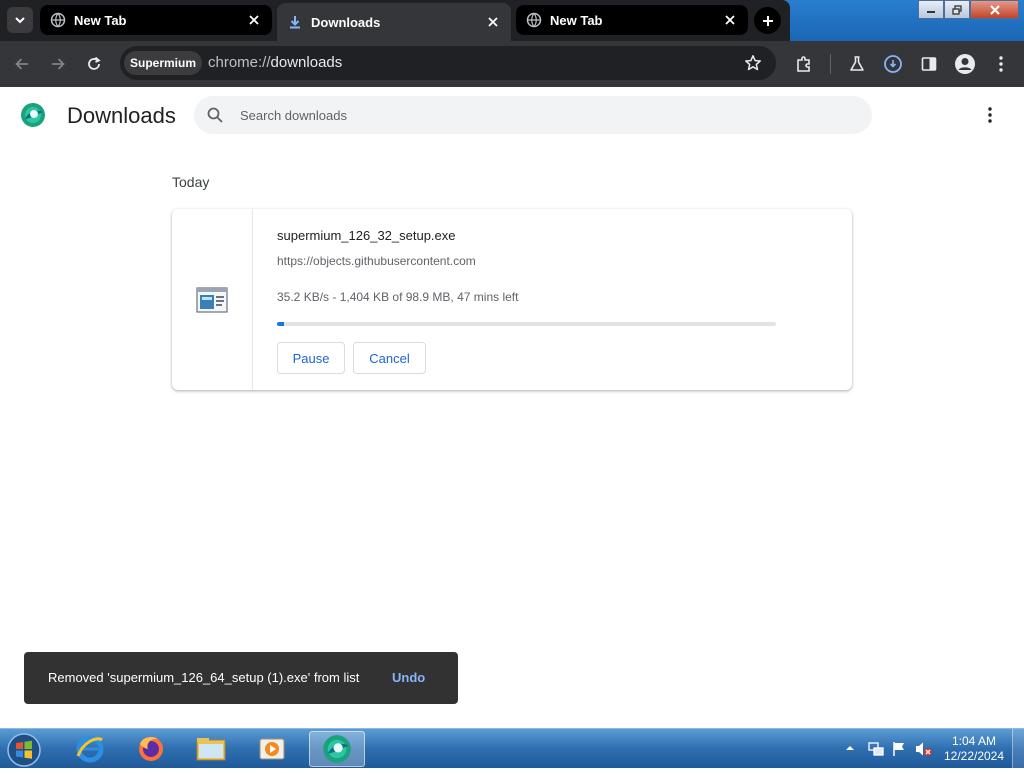 The width and height of the screenshot is (1024, 774). I want to click on side-panel-icon, so click(929, 64).